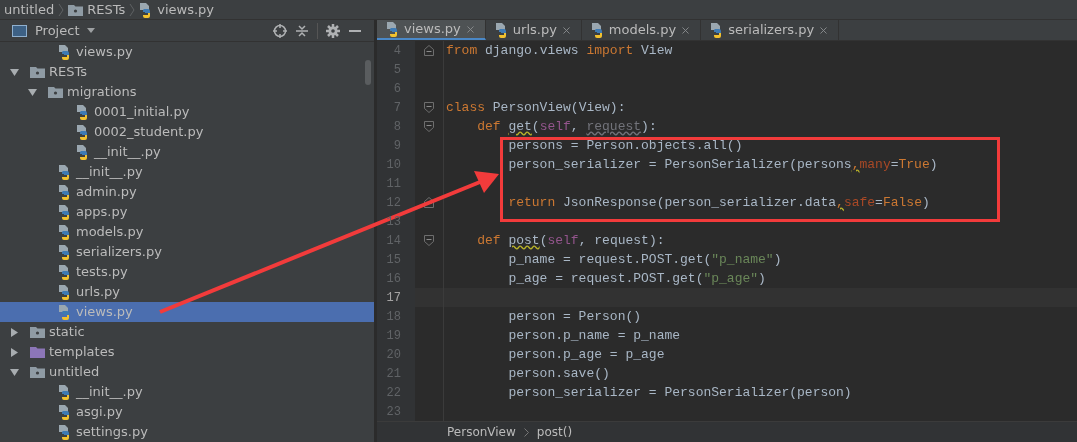 The height and width of the screenshot is (442, 1077). Describe the element at coordinates (641, 30) in the screenshot. I see `editor-tab: models.py` at that location.